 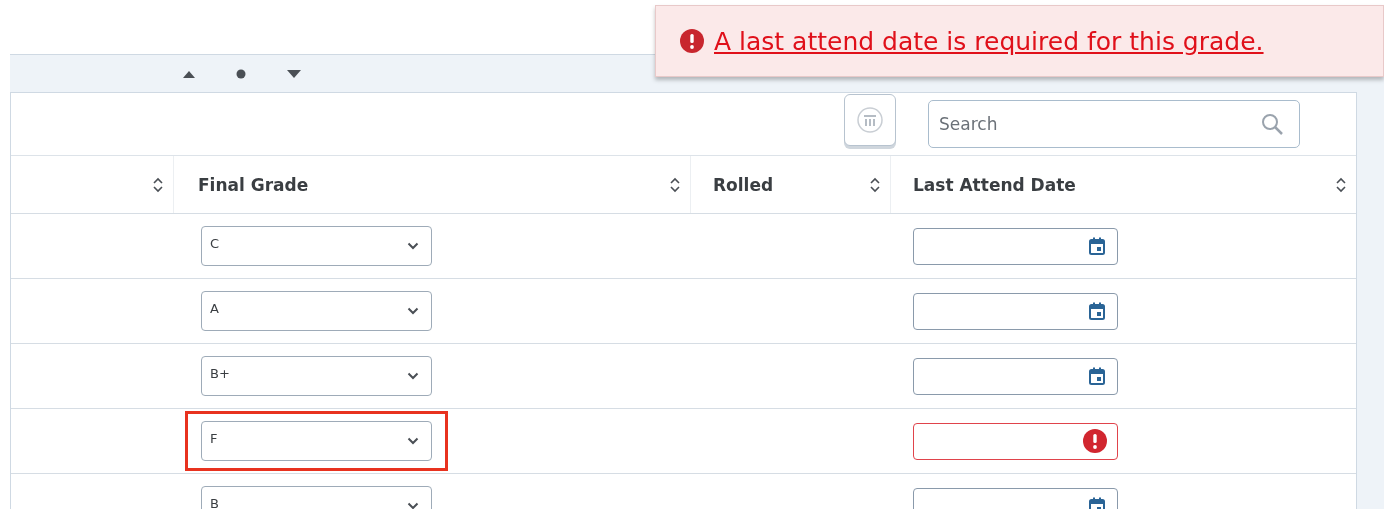 What do you see at coordinates (989, 41) in the screenshot?
I see `error-link: A last attend date is required for this grade.` at bounding box center [989, 41].